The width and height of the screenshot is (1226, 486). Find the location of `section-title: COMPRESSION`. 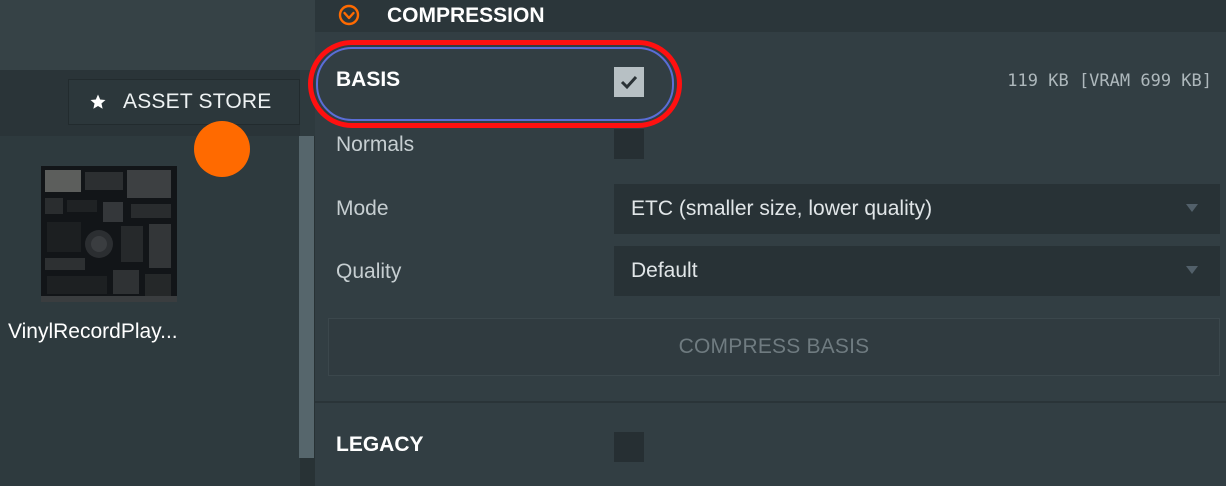

section-title: COMPRESSION is located at coordinates (466, 15).